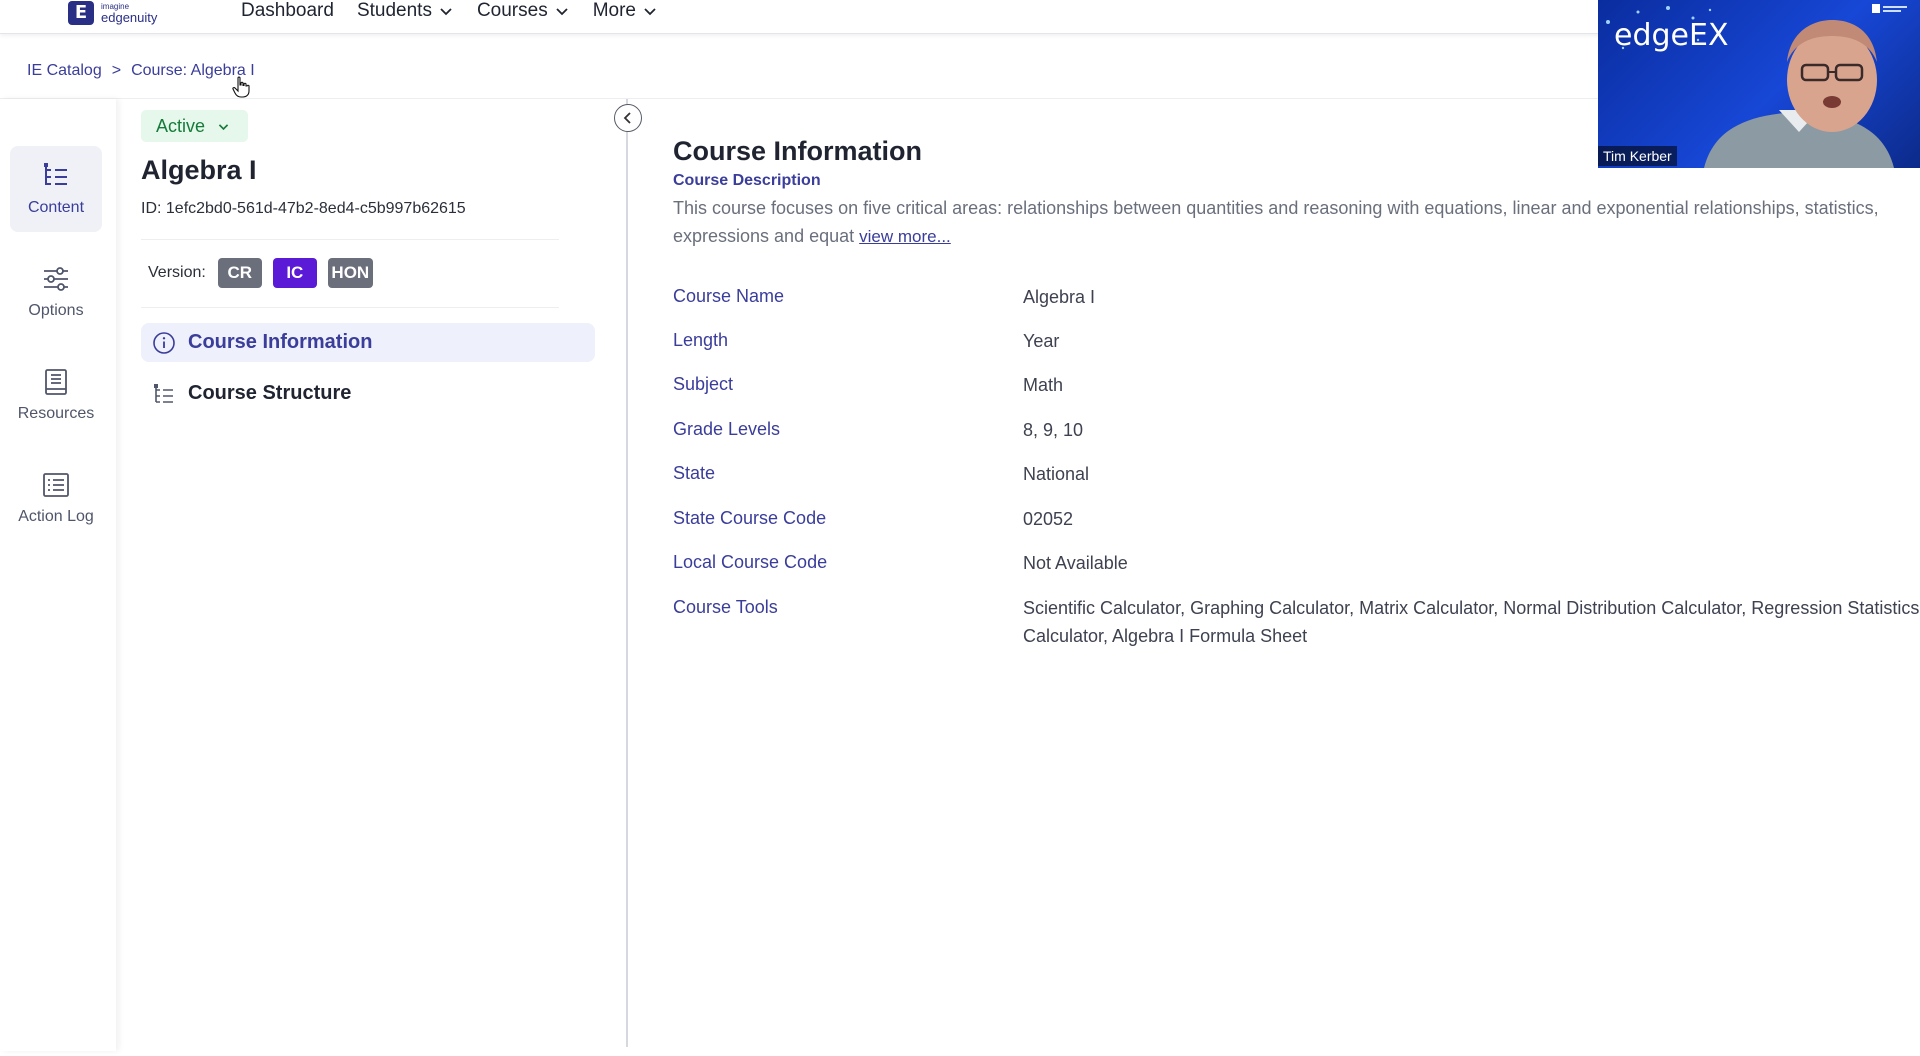 This screenshot has width=1920, height=1056. What do you see at coordinates (56, 310) in the screenshot?
I see `rail-item-options-label: Options` at bounding box center [56, 310].